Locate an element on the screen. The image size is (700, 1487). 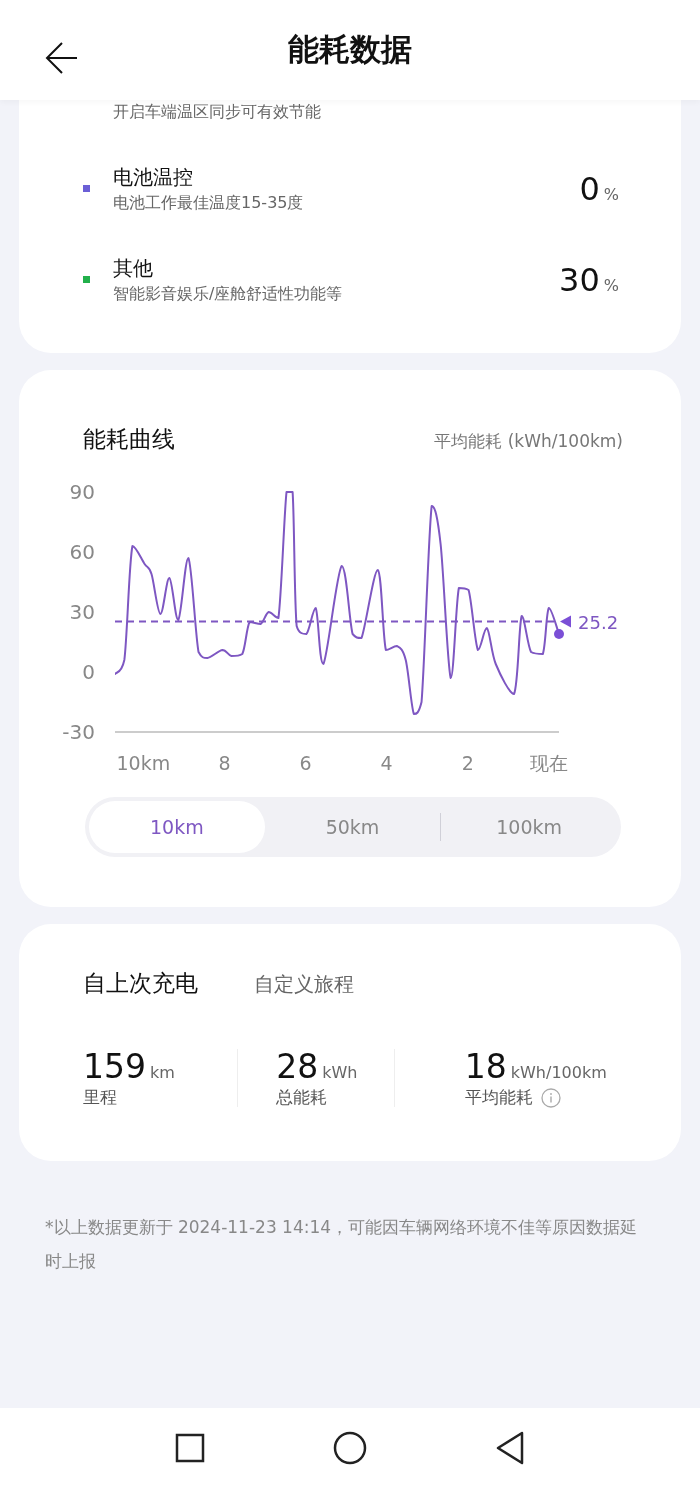
category-description: 智能影音娱乐/座舱舒适性功能等 is located at coordinates (228, 293).